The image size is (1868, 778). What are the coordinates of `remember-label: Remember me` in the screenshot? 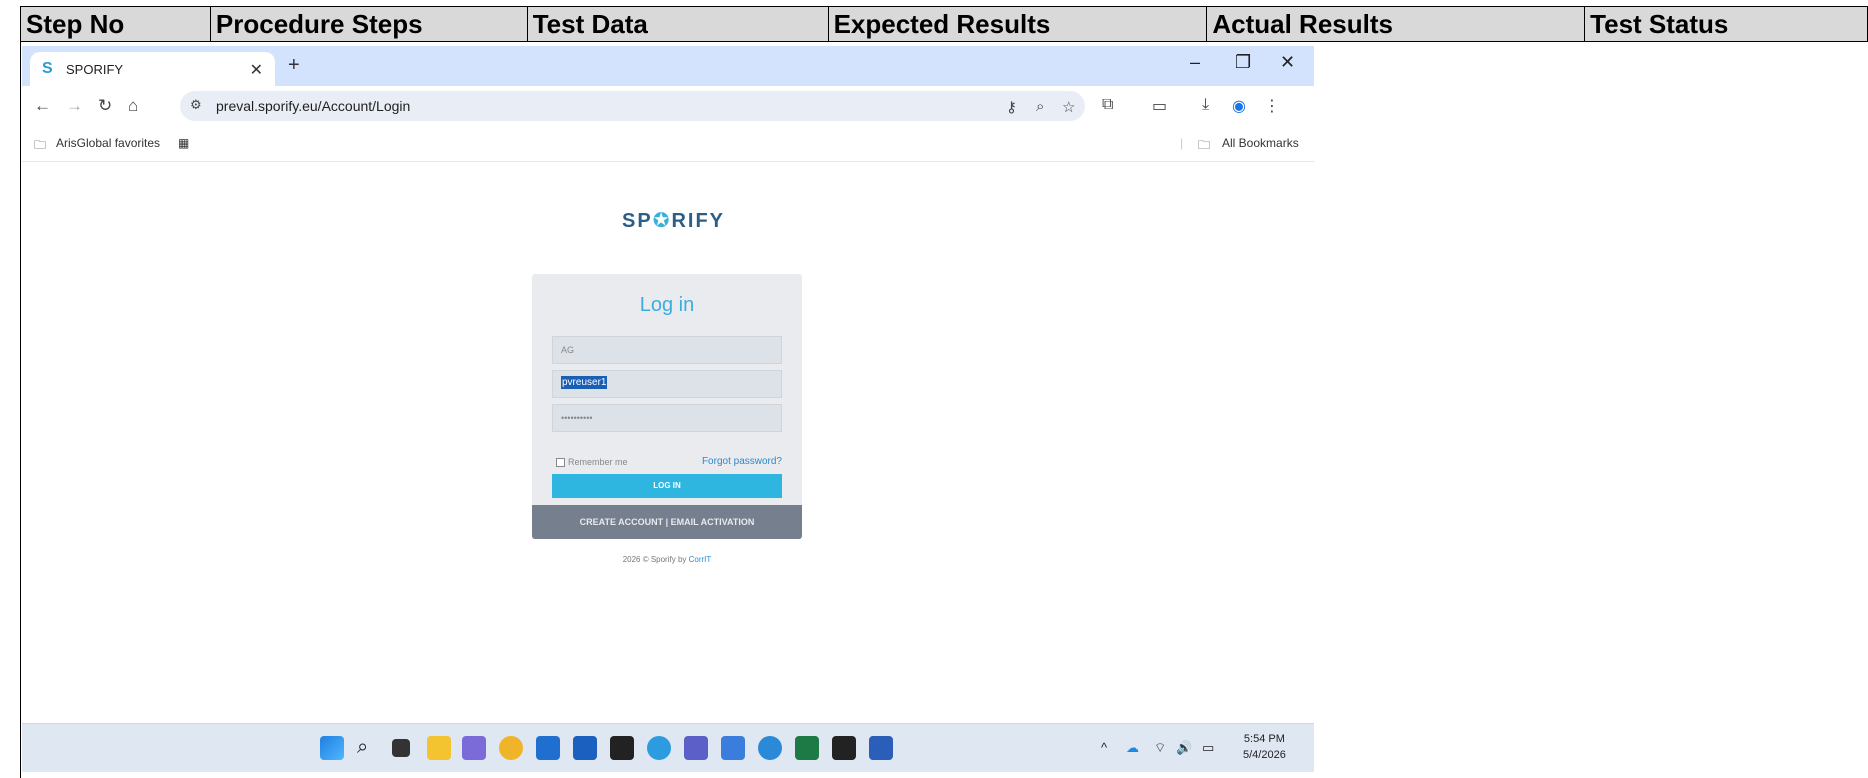 It's located at (598, 462).